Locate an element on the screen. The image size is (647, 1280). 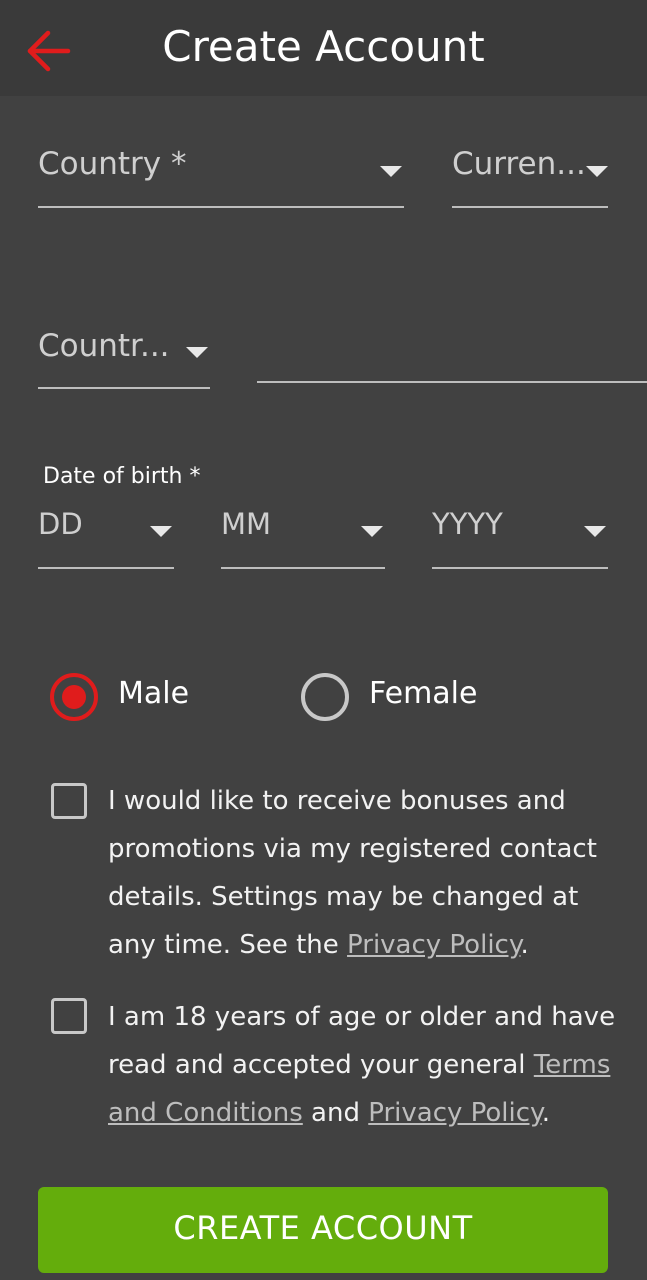
dob-year-placeholder: YYYY is located at coordinates (467, 524).